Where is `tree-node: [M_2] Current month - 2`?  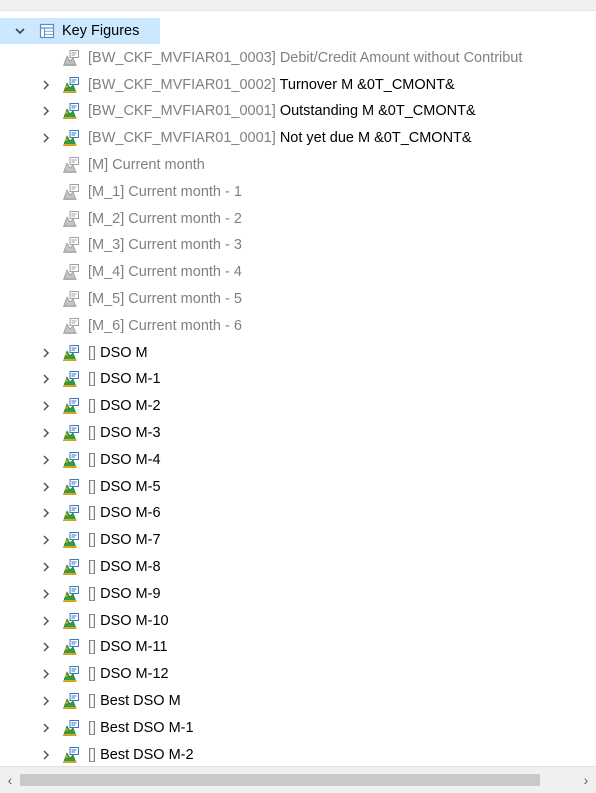 tree-node: [M_2] Current month - 2 is located at coordinates (298, 219).